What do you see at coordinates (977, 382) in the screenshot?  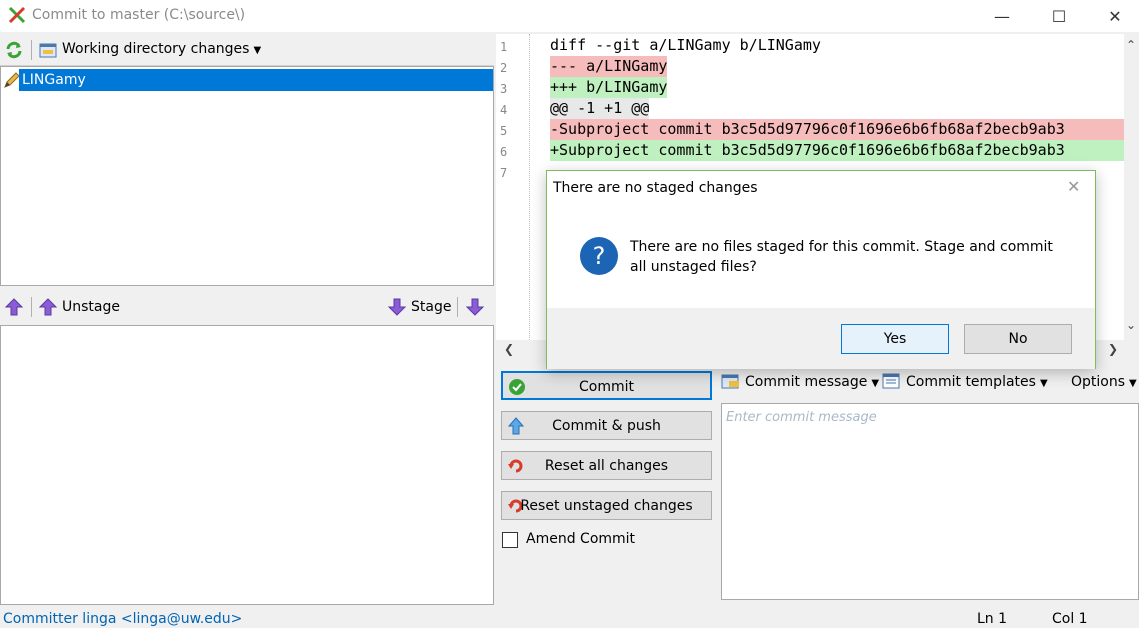 I see `commit-templates-dropdown: Commit templates ▼` at bounding box center [977, 382].